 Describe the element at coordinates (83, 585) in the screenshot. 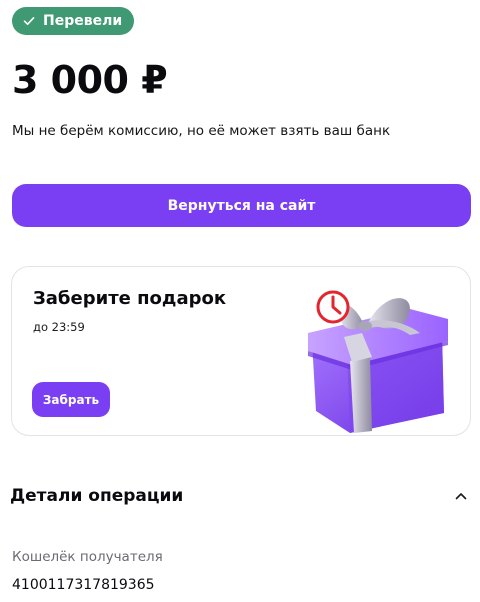

I see `recipient-wallet-value: 4100117317819365` at that location.